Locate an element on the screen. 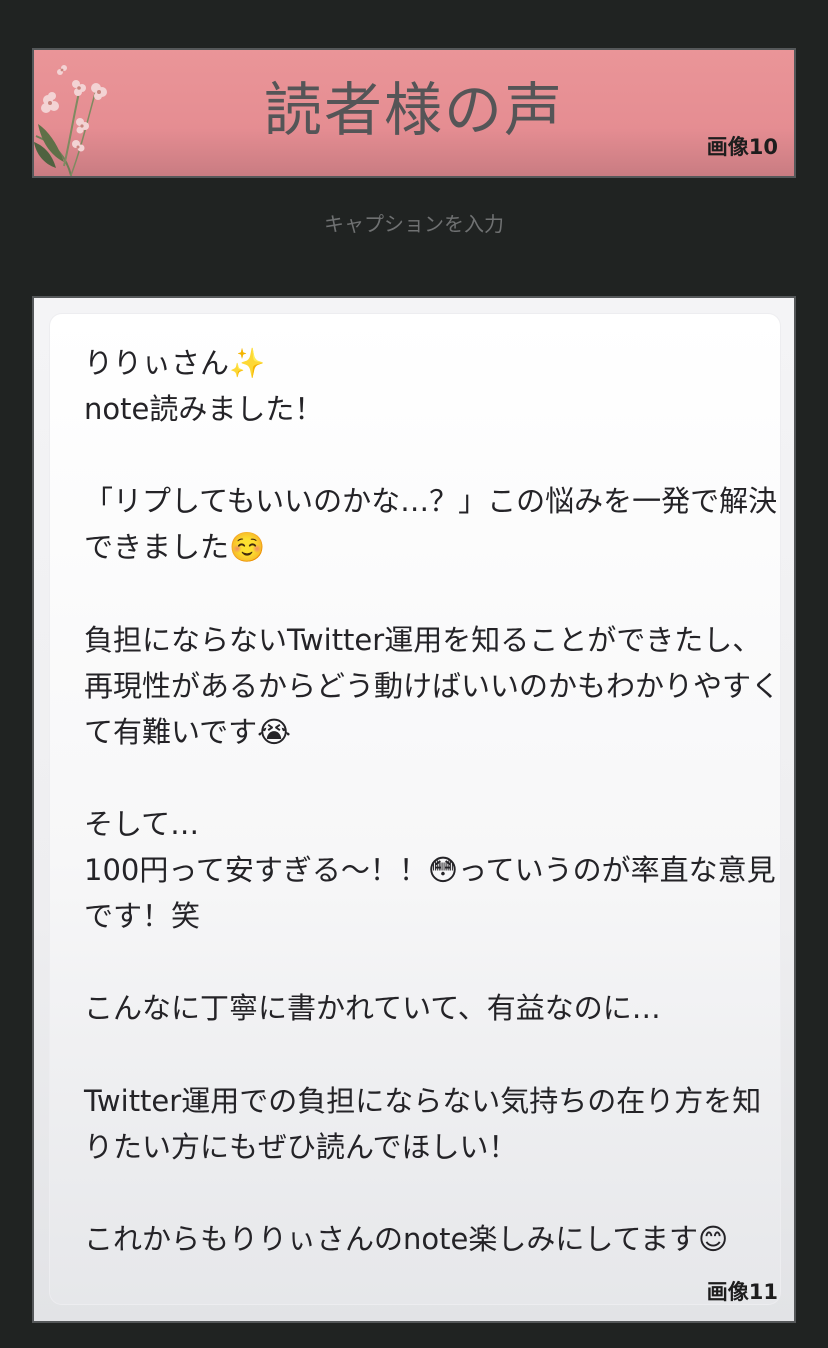 This screenshot has width=828, height=1348. caption-input: キャプションを入力 is located at coordinates (414, 224).